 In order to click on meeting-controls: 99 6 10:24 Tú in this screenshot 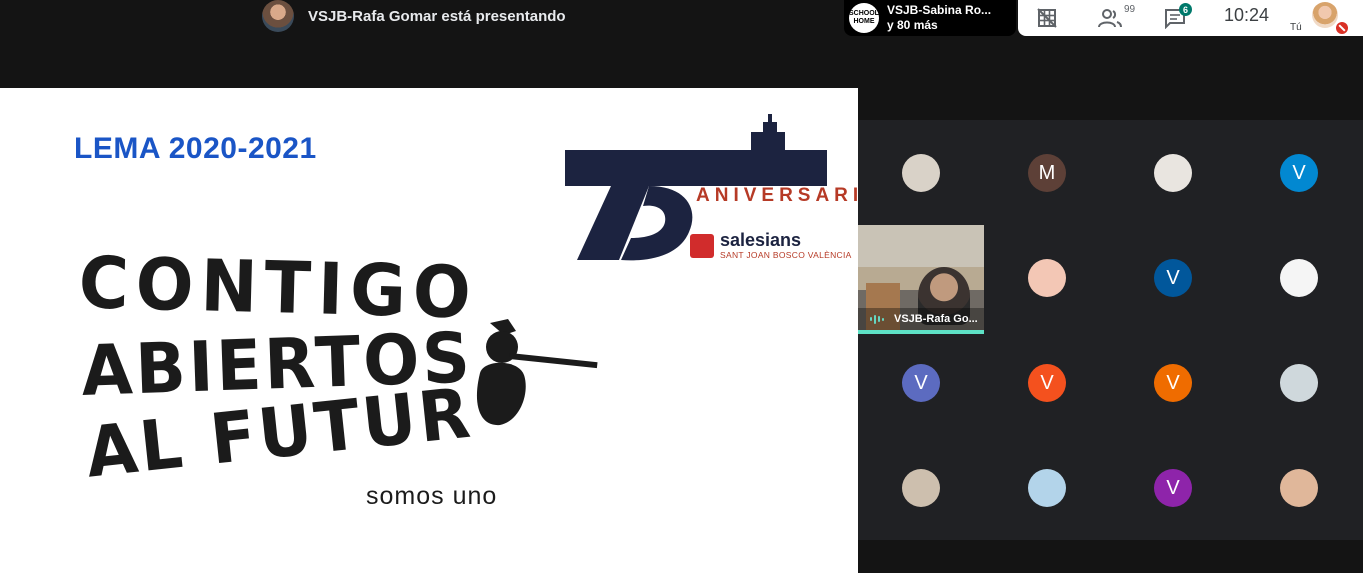, I will do `click(1190, 18)`.